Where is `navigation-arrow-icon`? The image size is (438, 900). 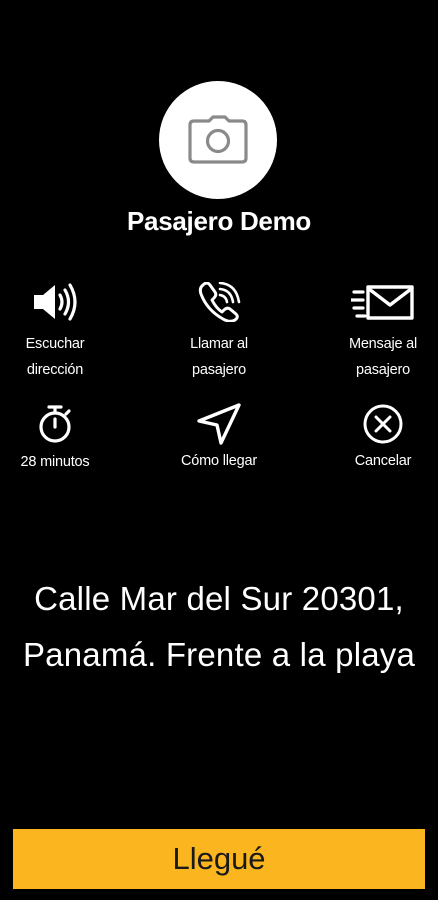
navigation-arrow-icon is located at coordinates (219, 424).